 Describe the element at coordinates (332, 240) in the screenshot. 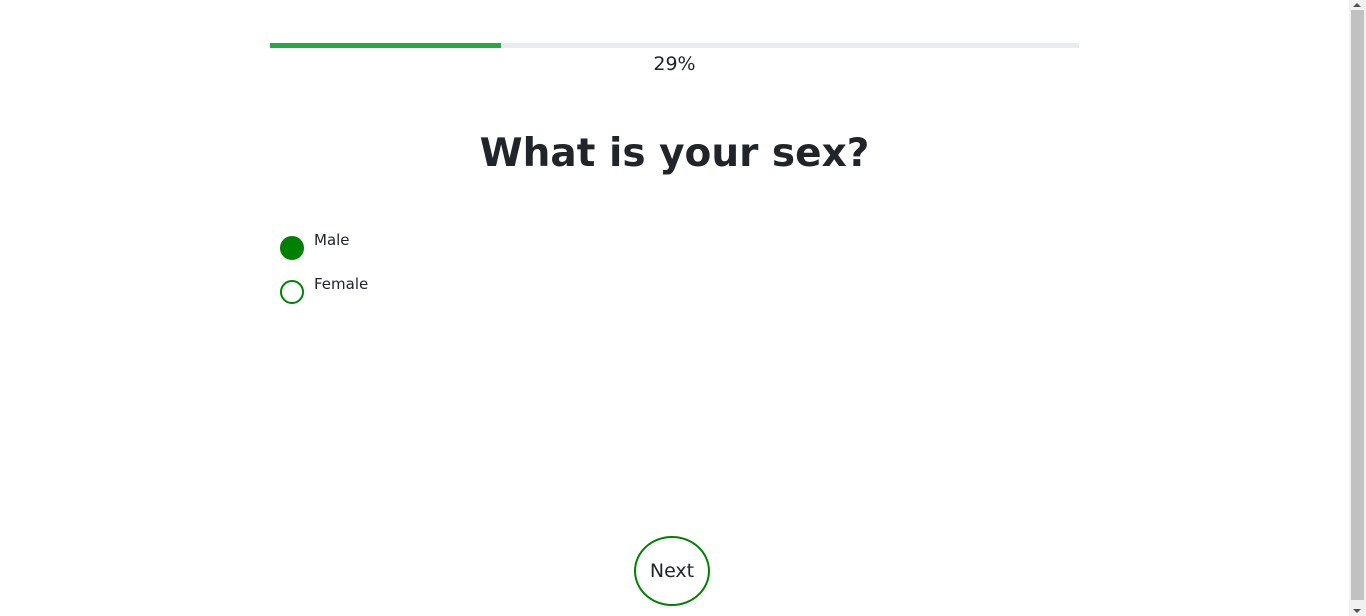

I see `option-male-label: Male` at that location.